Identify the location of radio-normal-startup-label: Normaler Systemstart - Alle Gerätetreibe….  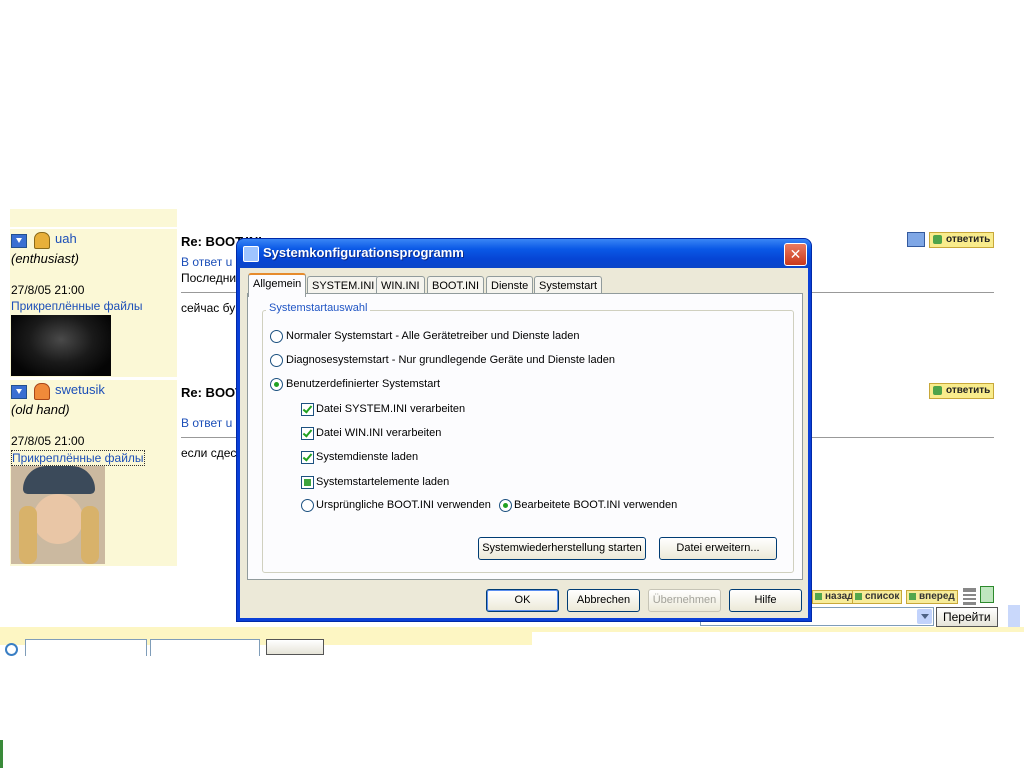
(432, 336).